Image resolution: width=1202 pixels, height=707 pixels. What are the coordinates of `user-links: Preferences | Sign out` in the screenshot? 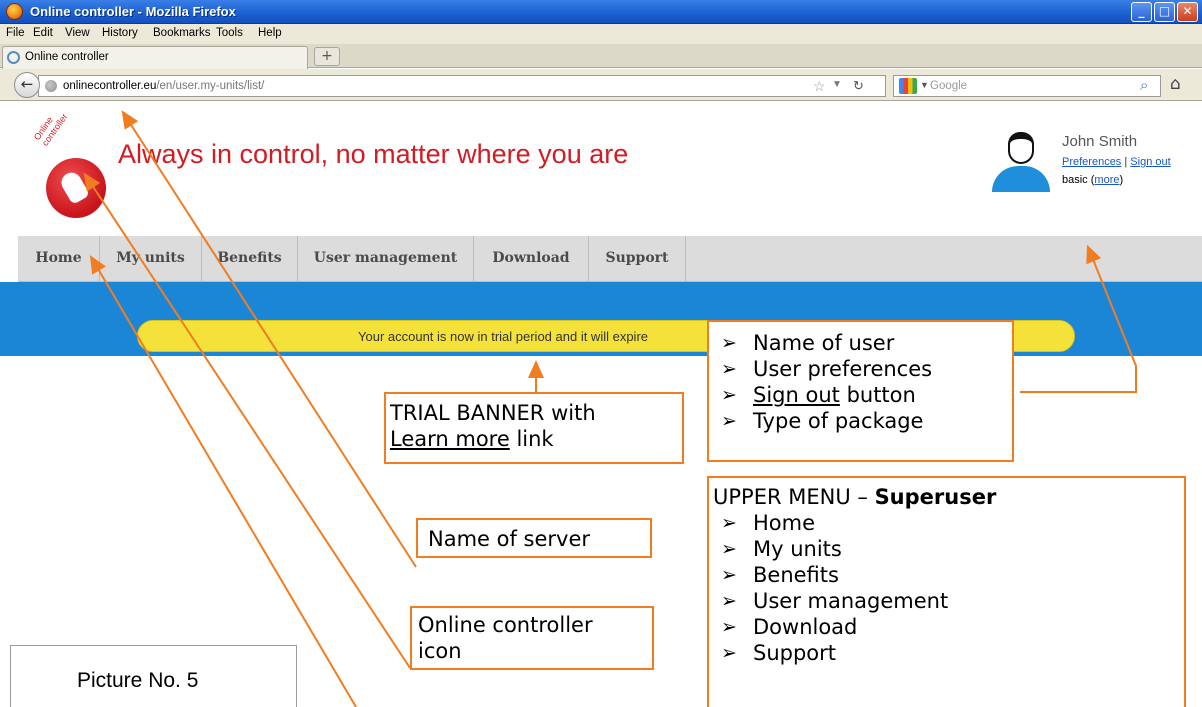 It's located at (1116, 162).